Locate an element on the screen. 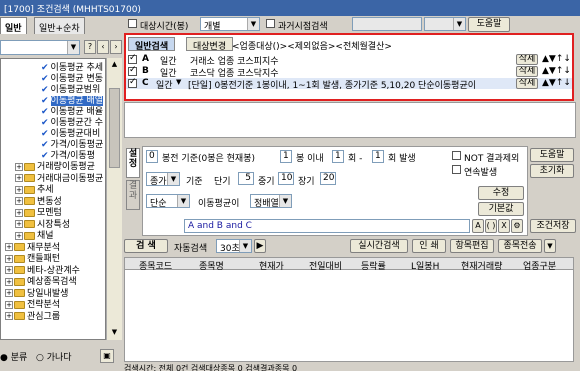 This screenshot has width=580, height=371. vtab-result: 결과 is located at coordinates (133, 195).